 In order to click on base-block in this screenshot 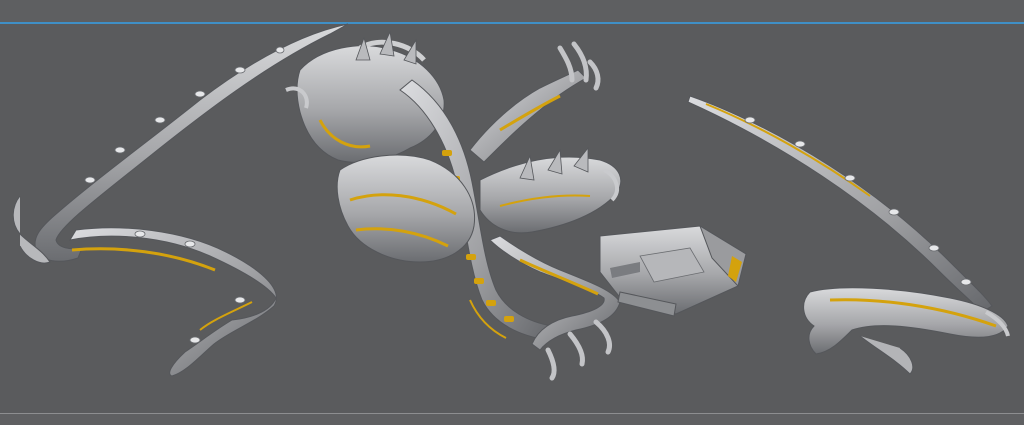, I will do `click(673, 270)`.